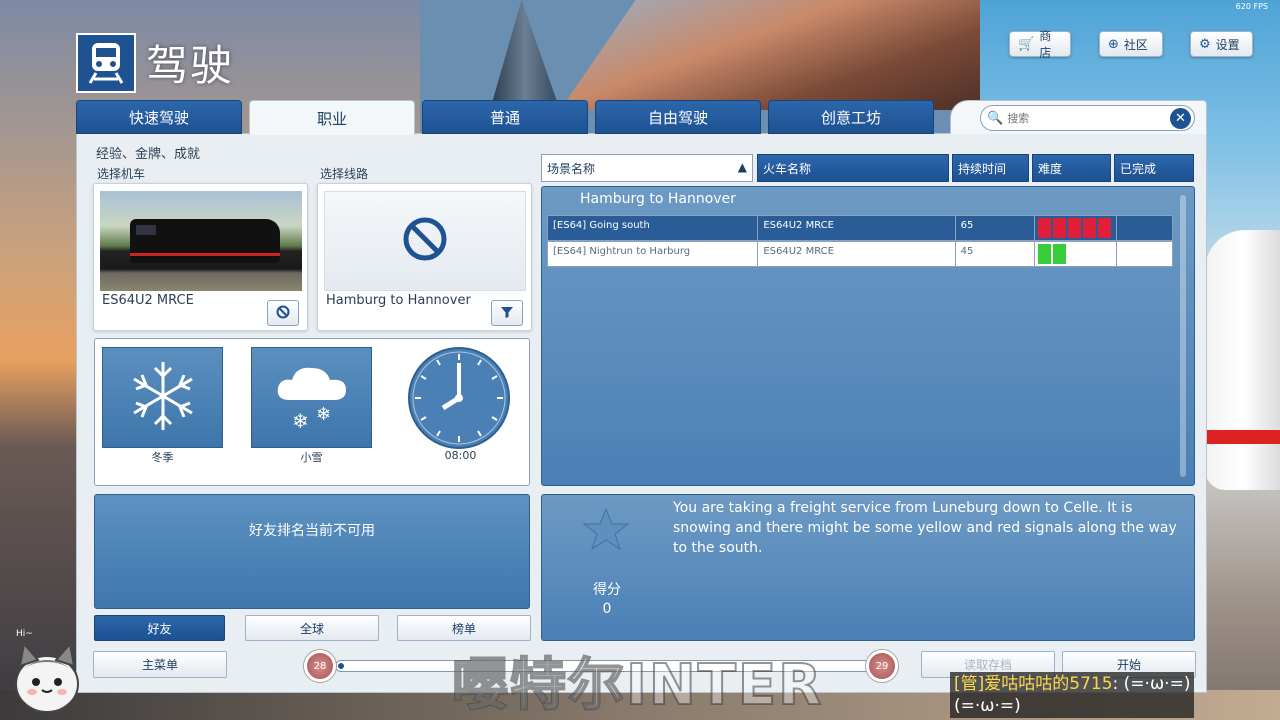 This screenshot has width=1280, height=720. What do you see at coordinates (996, 254) in the screenshot?
I see `duration: 45` at bounding box center [996, 254].